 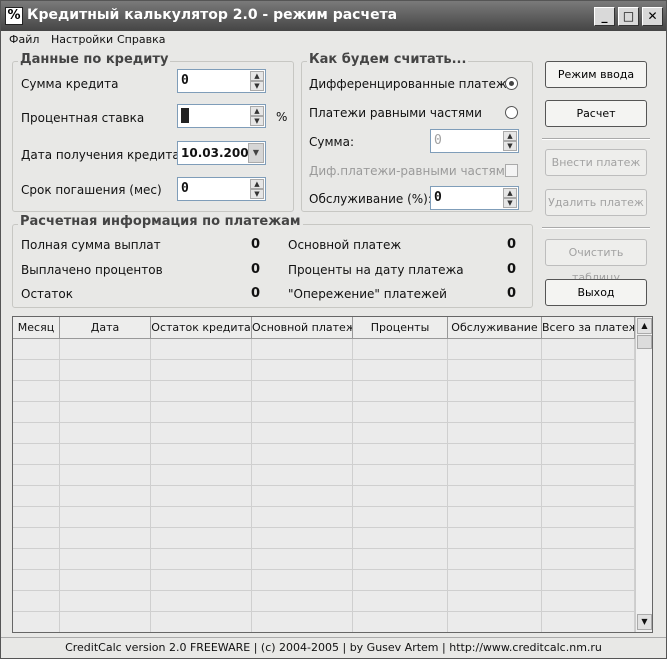 What do you see at coordinates (302, 328) in the screenshot?
I see `column-header: Основной платеж` at bounding box center [302, 328].